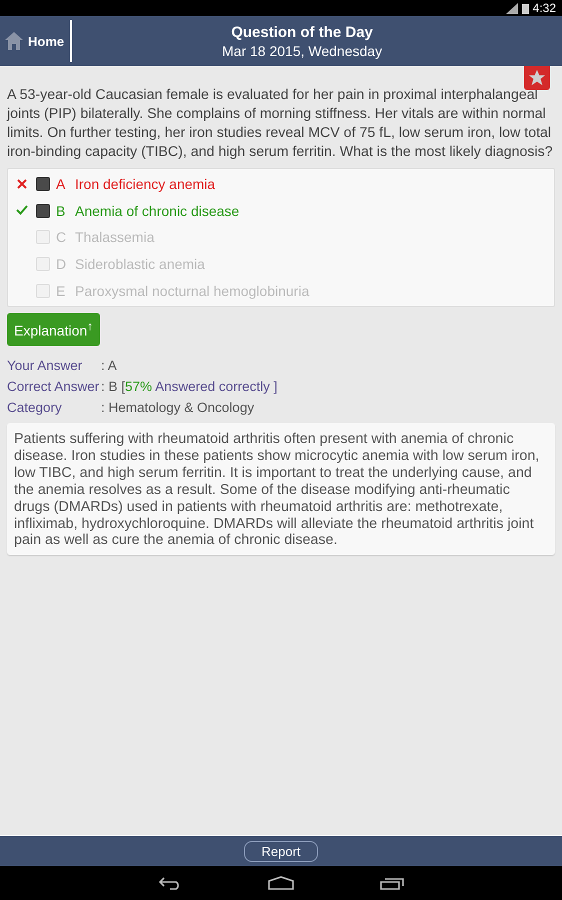 This screenshot has width=562, height=900. What do you see at coordinates (35, 407) in the screenshot?
I see `category-label: Category` at bounding box center [35, 407].